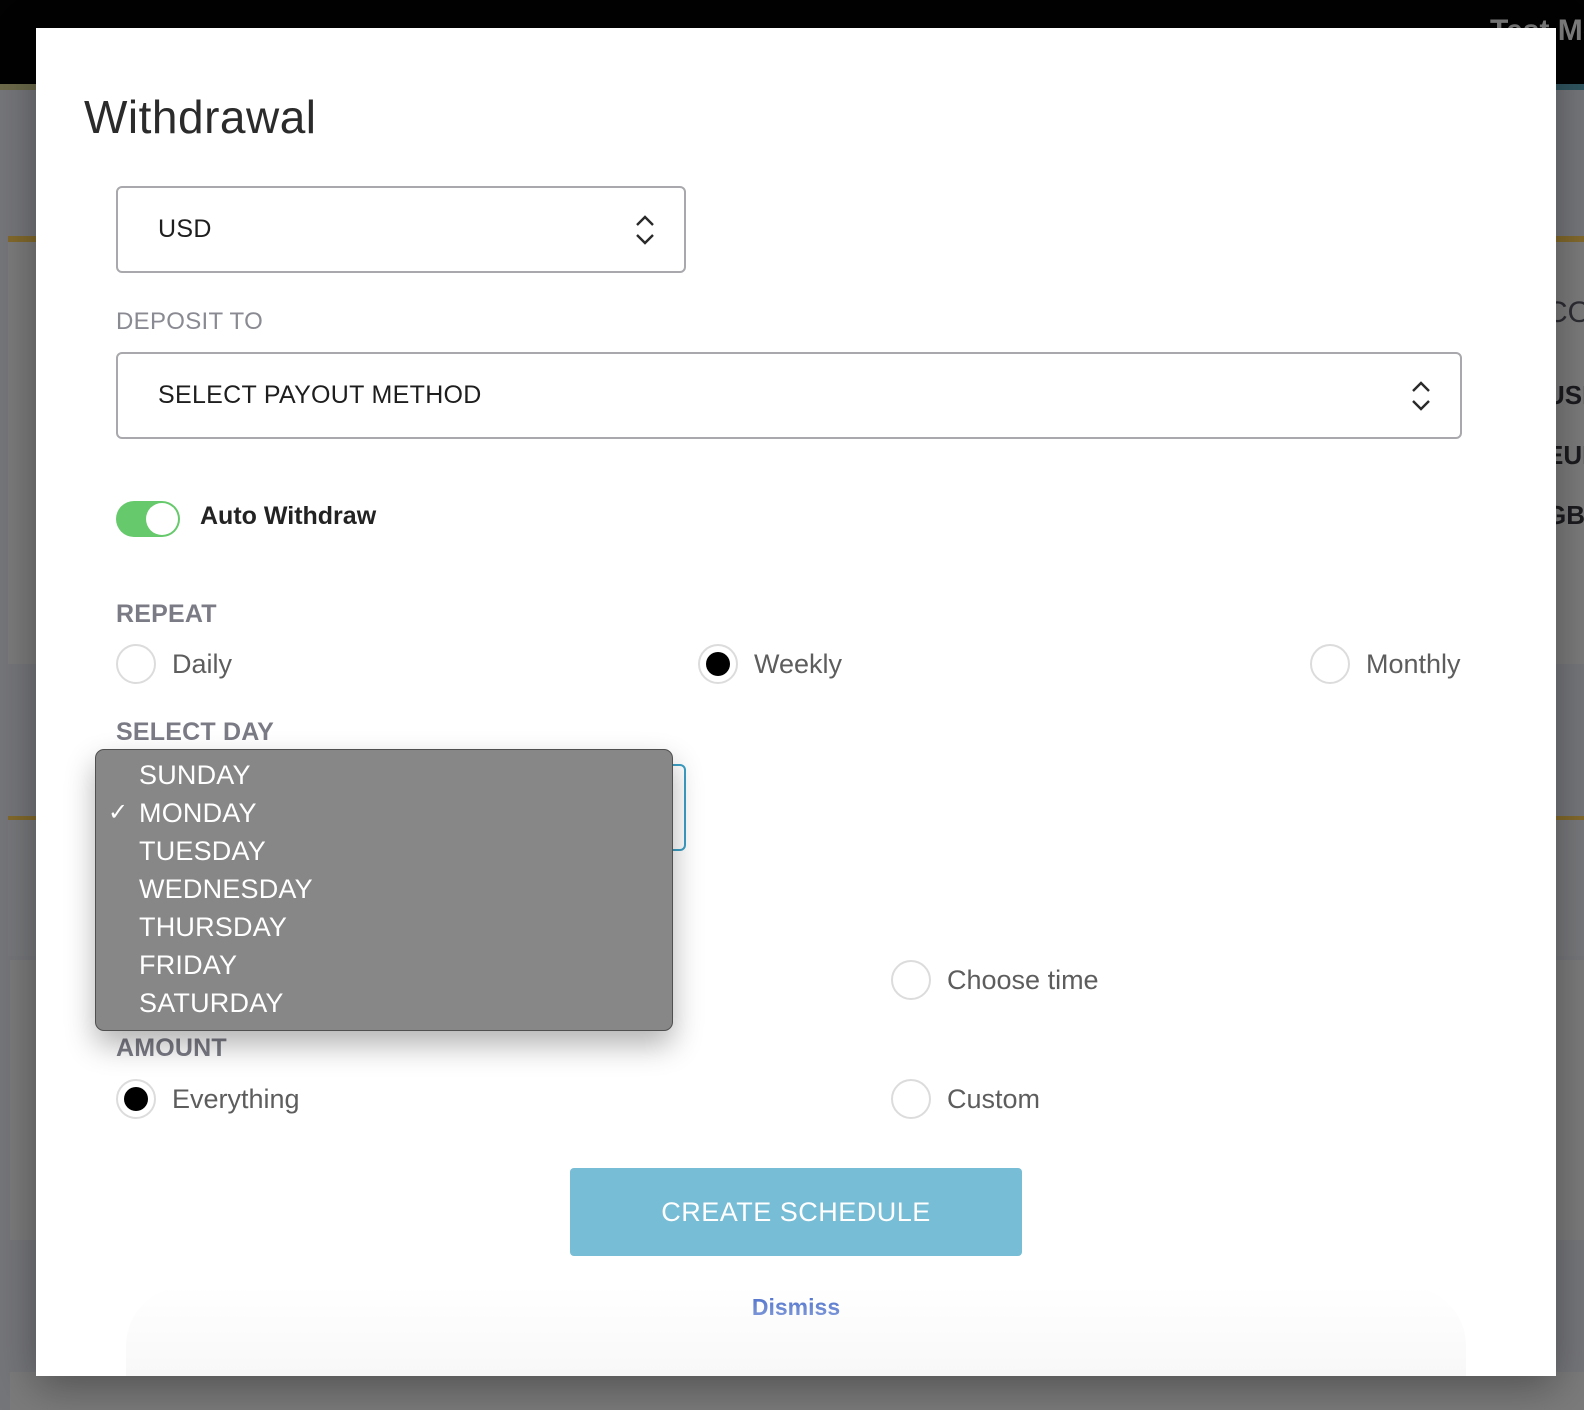 The width and height of the screenshot is (1584, 1410). Describe the element at coordinates (1413, 663) in the screenshot. I see `radio-label: Monthly` at that location.